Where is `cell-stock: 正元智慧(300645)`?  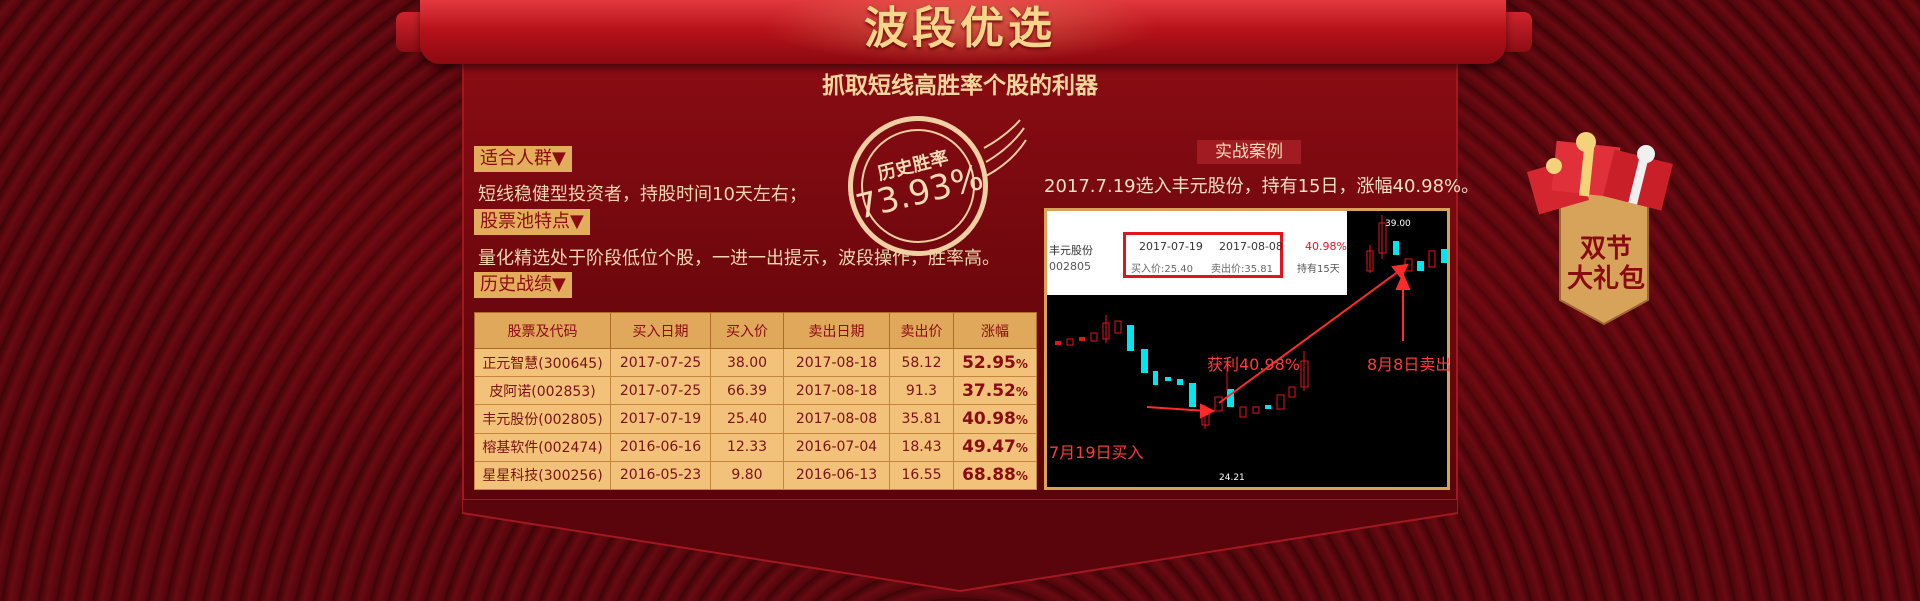
cell-stock: 正元智慧(300645) is located at coordinates (542, 362).